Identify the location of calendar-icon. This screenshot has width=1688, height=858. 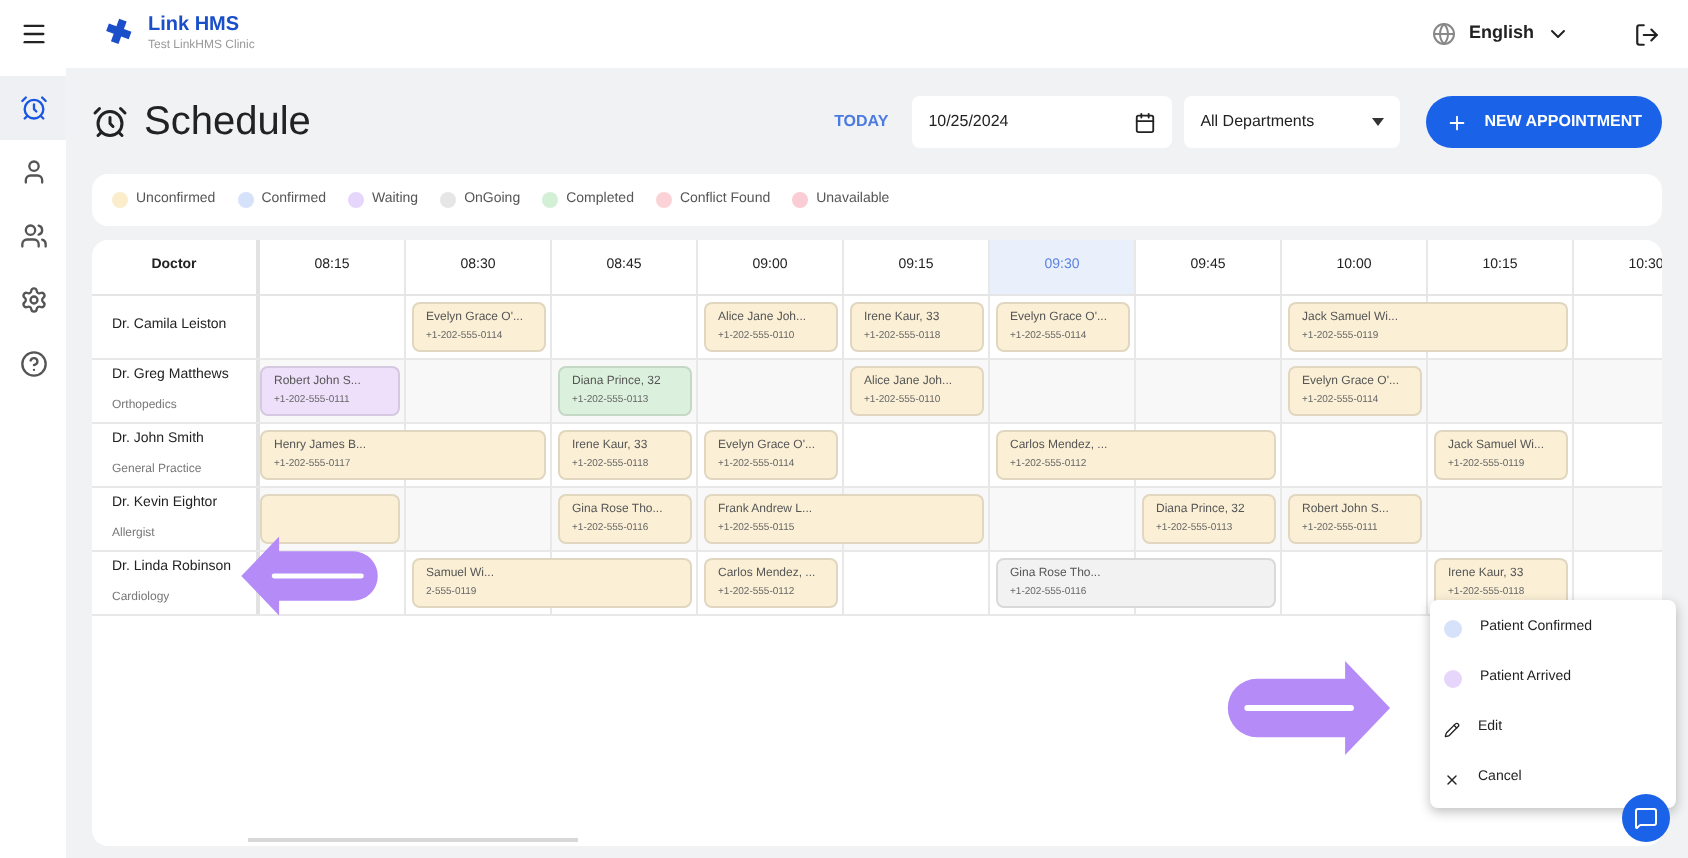
(1145, 122).